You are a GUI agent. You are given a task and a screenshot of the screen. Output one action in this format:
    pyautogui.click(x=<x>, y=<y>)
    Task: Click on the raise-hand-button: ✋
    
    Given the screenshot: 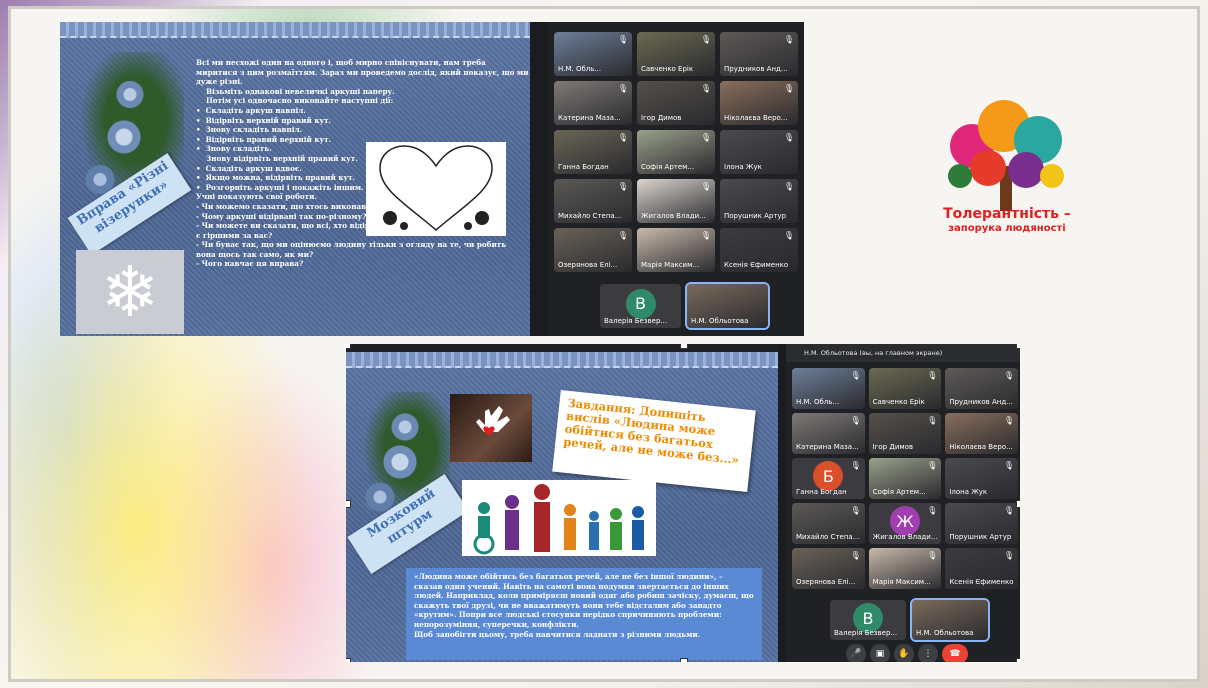 What is the action you would take?
    pyautogui.click(x=904, y=653)
    